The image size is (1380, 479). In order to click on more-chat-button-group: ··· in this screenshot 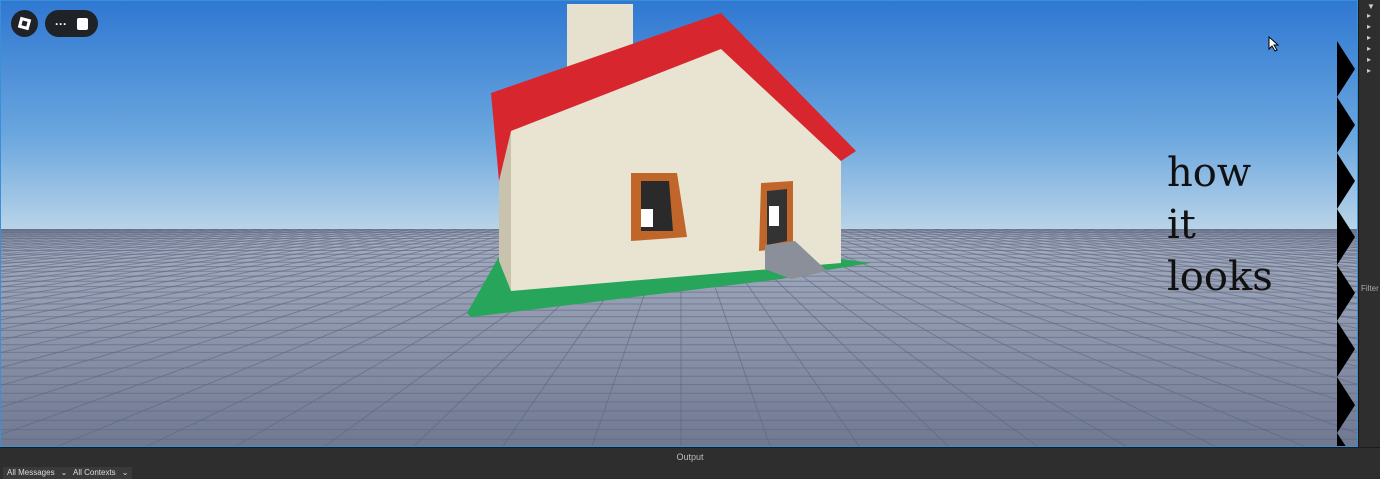, I will do `click(71, 23)`.